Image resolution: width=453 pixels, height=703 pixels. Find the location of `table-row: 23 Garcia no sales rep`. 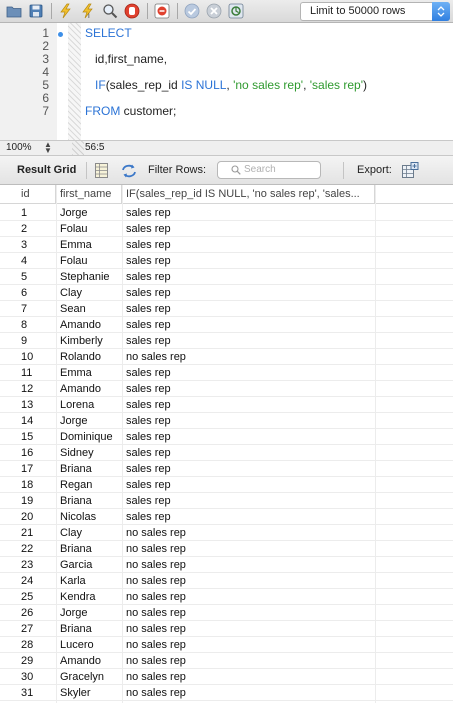

table-row: 23 Garcia no sales rep is located at coordinates (226, 565).